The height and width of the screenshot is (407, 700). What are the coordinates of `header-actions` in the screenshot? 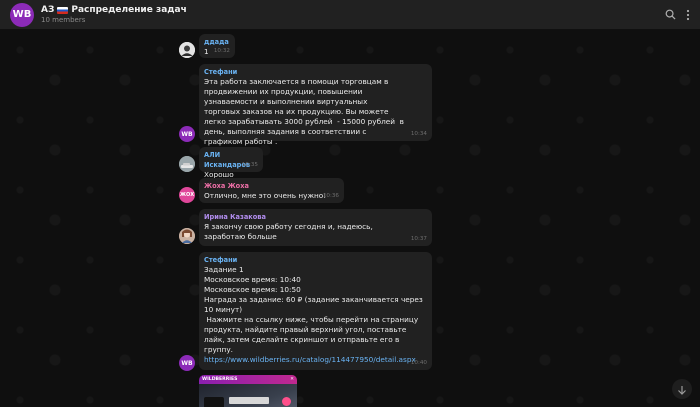 It's located at (677, 15).